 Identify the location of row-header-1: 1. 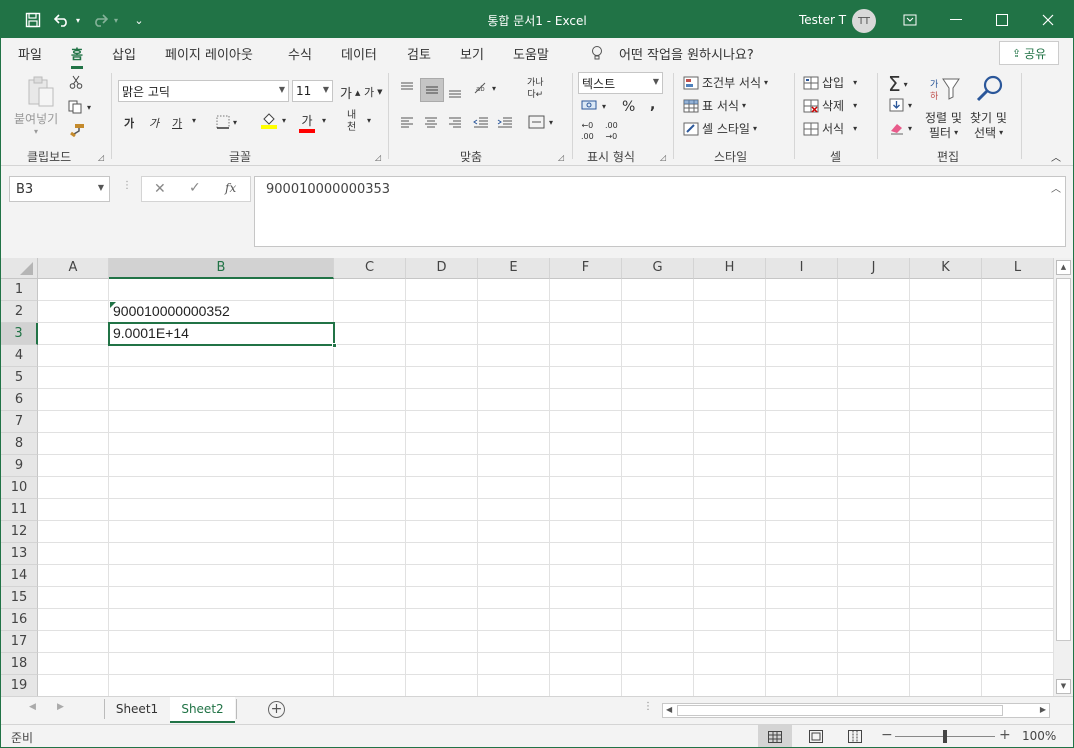
(19, 290).